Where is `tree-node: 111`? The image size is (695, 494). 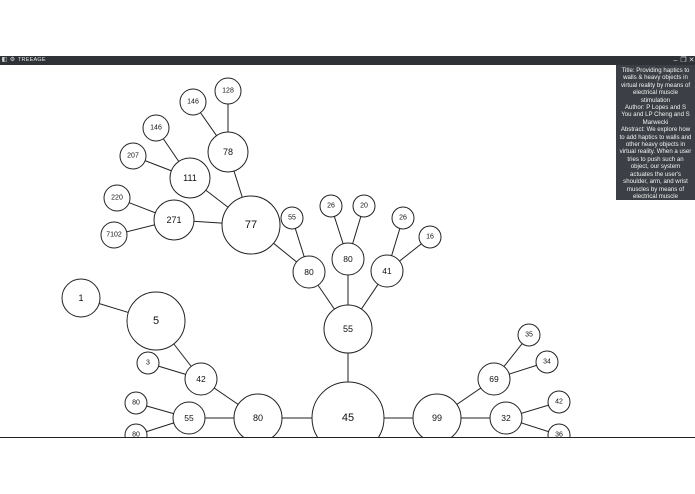 tree-node: 111 is located at coordinates (190, 178).